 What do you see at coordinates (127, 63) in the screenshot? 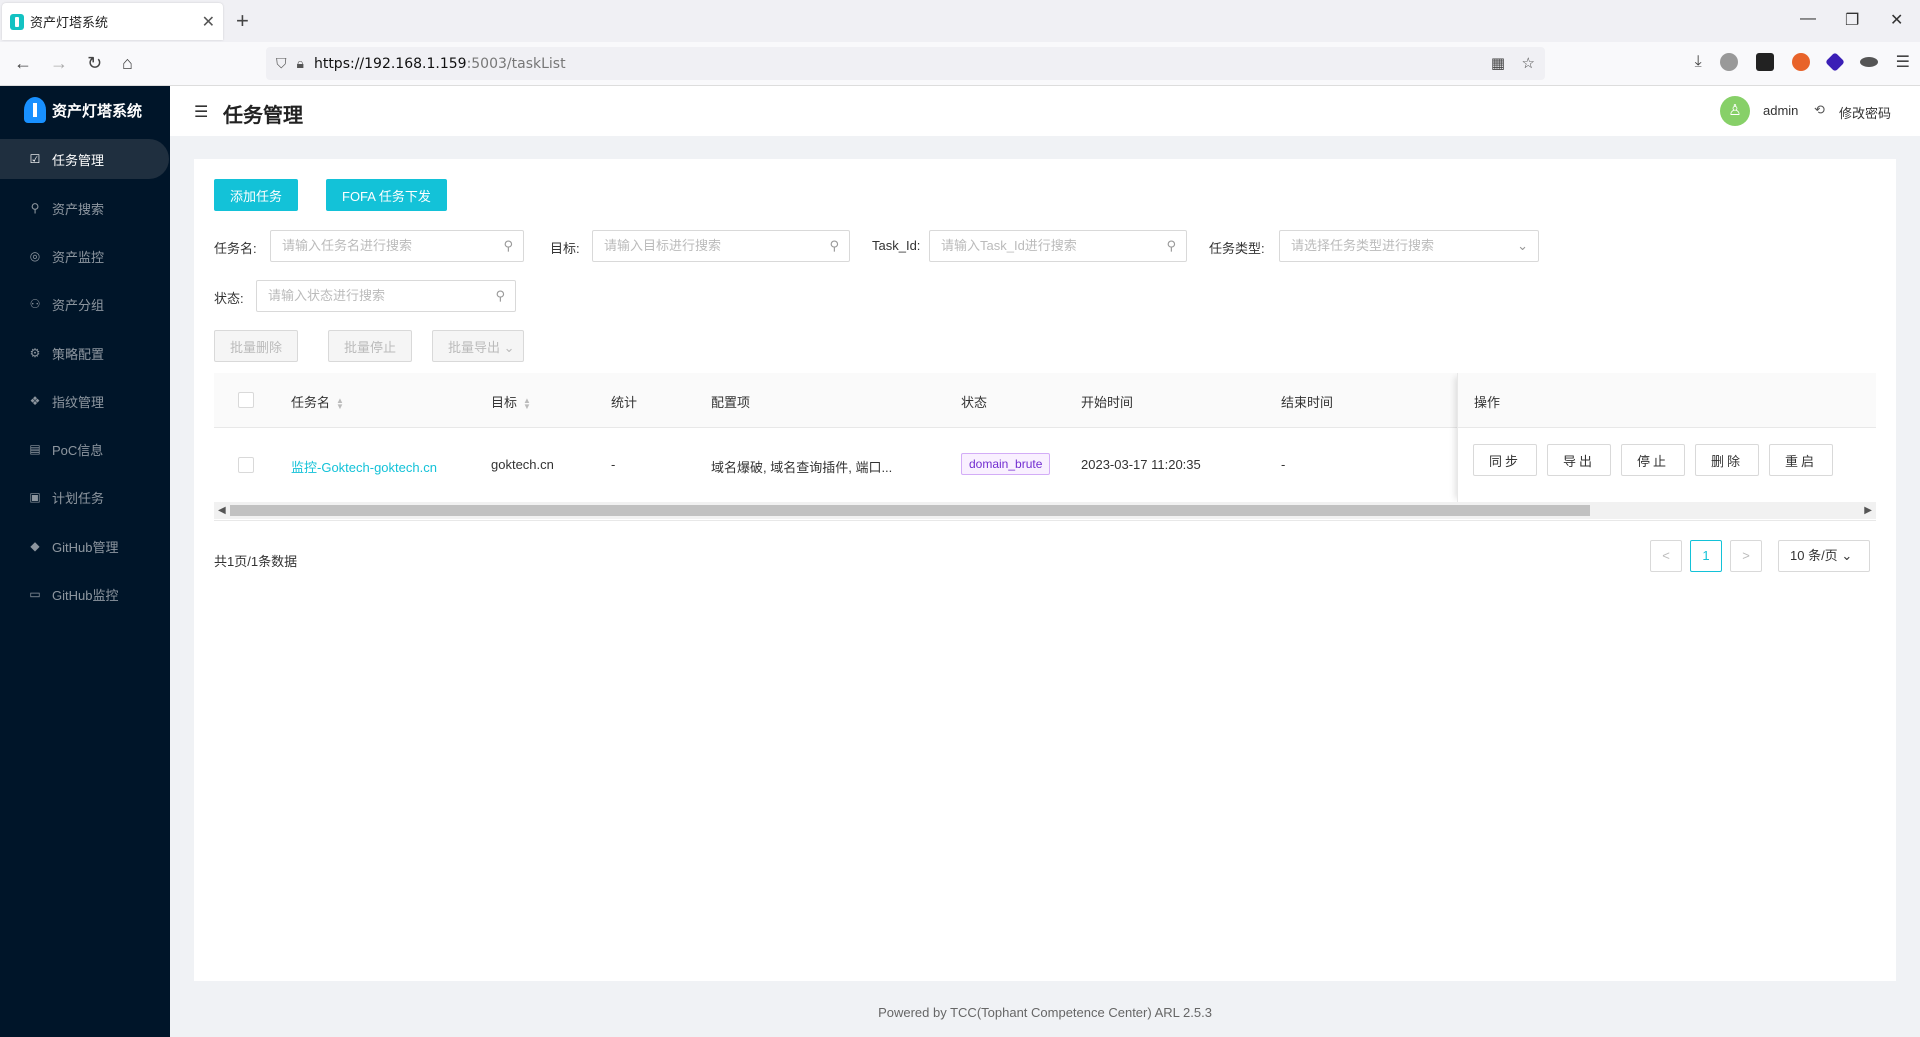
I see `home-icon: ⌂` at bounding box center [127, 63].